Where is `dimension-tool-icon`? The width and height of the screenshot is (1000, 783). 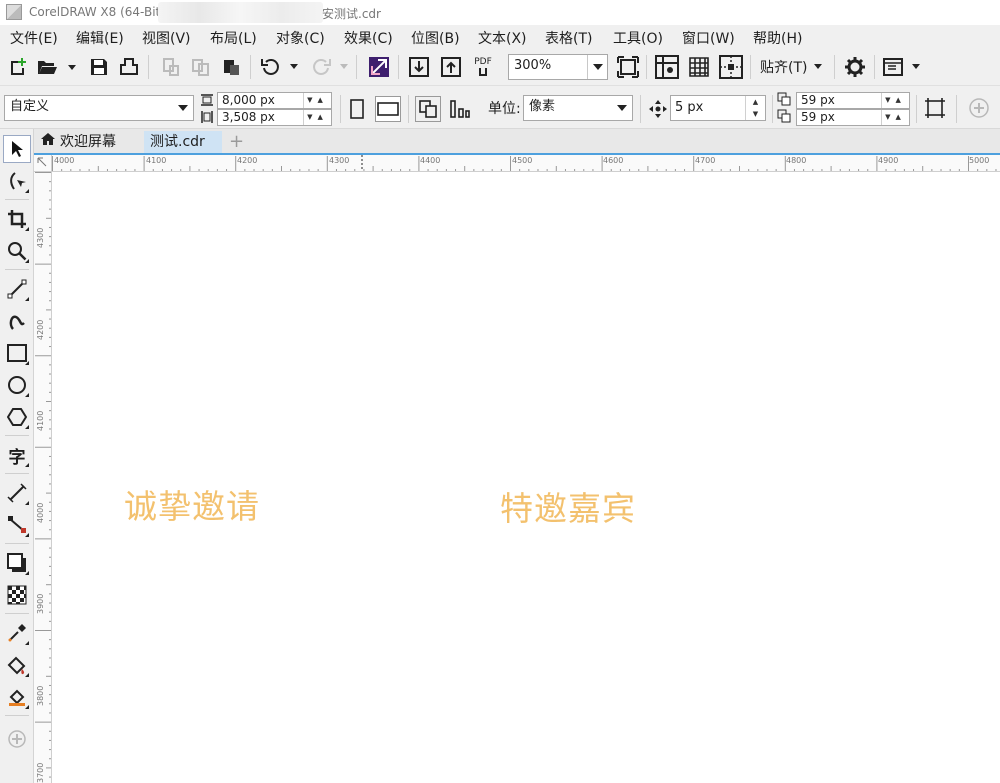 dimension-tool-icon is located at coordinates (17, 493).